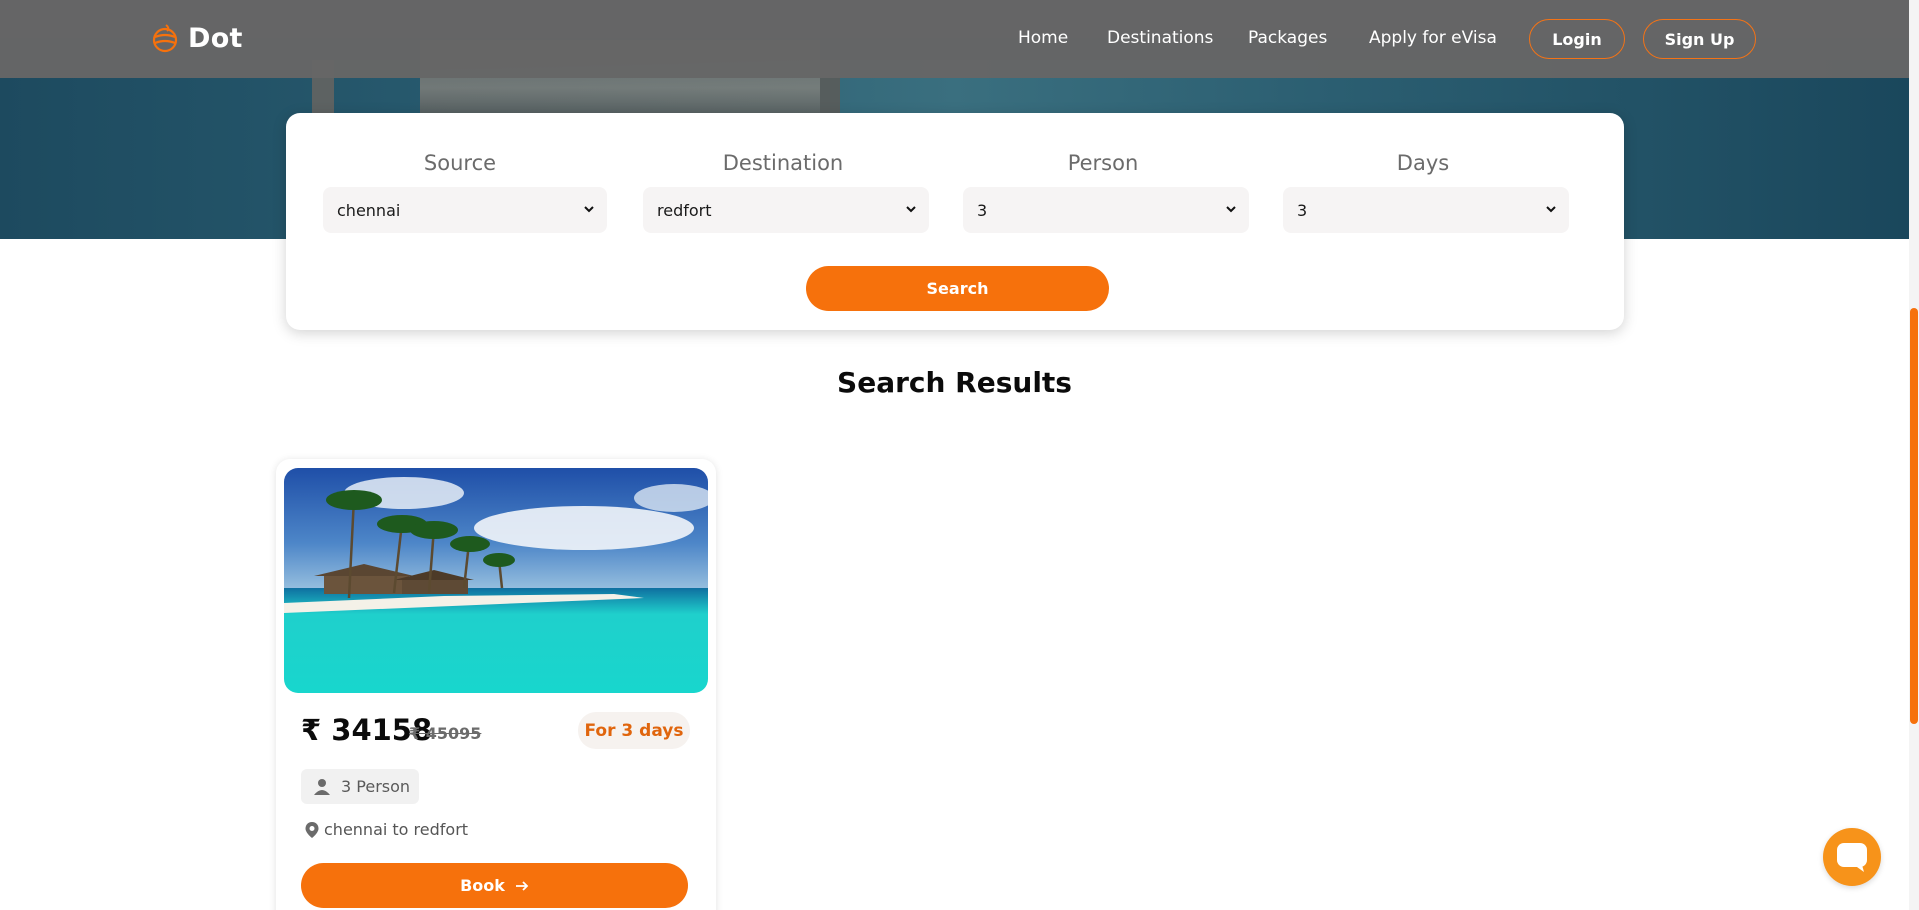  I want to click on source-value: chennai, so click(369, 210).